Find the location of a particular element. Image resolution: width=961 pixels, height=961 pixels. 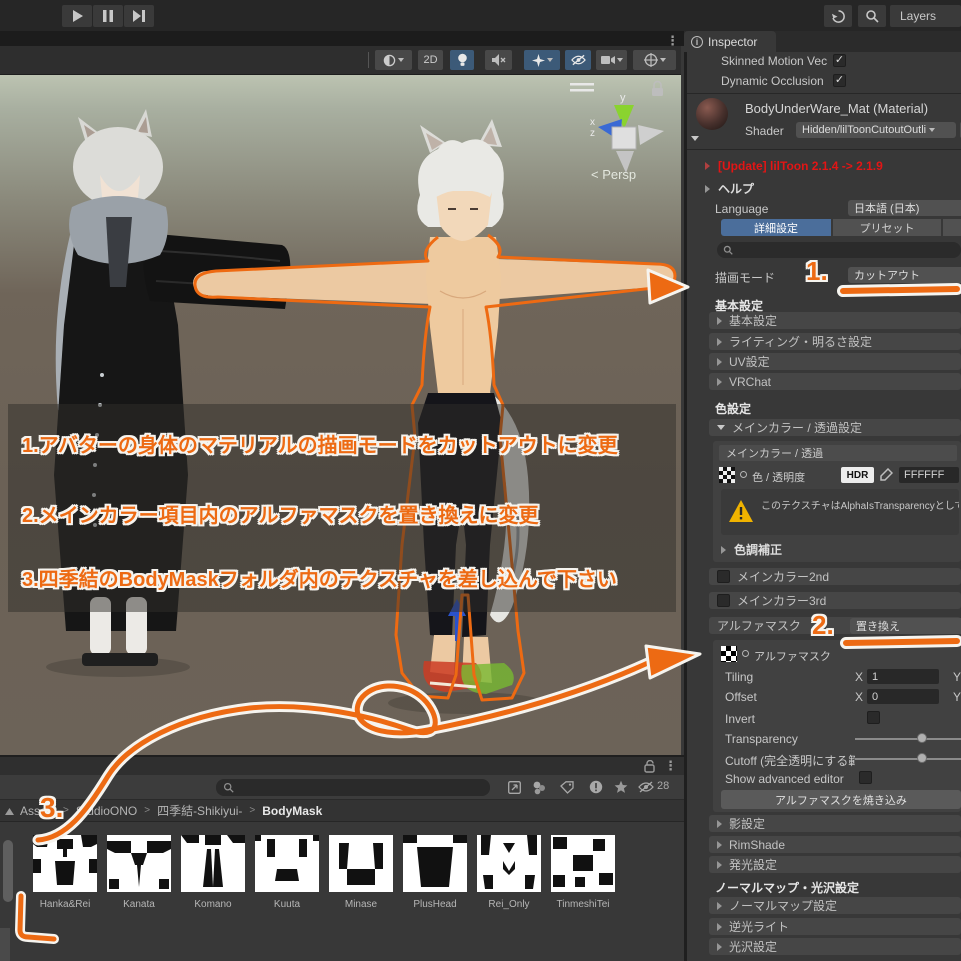

scene-audio-button is located at coordinates (498, 60).